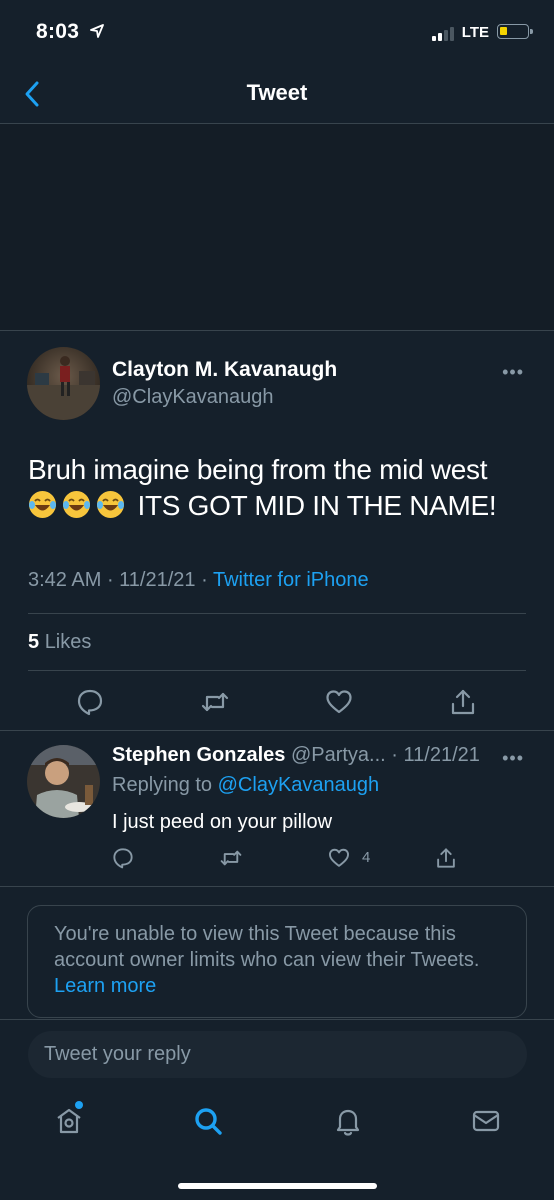  Describe the element at coordinates (317, 505) in the screenshot. I see `tweet-text-line-2-text: ITS GOT MID IN THE NAME!` at that location.